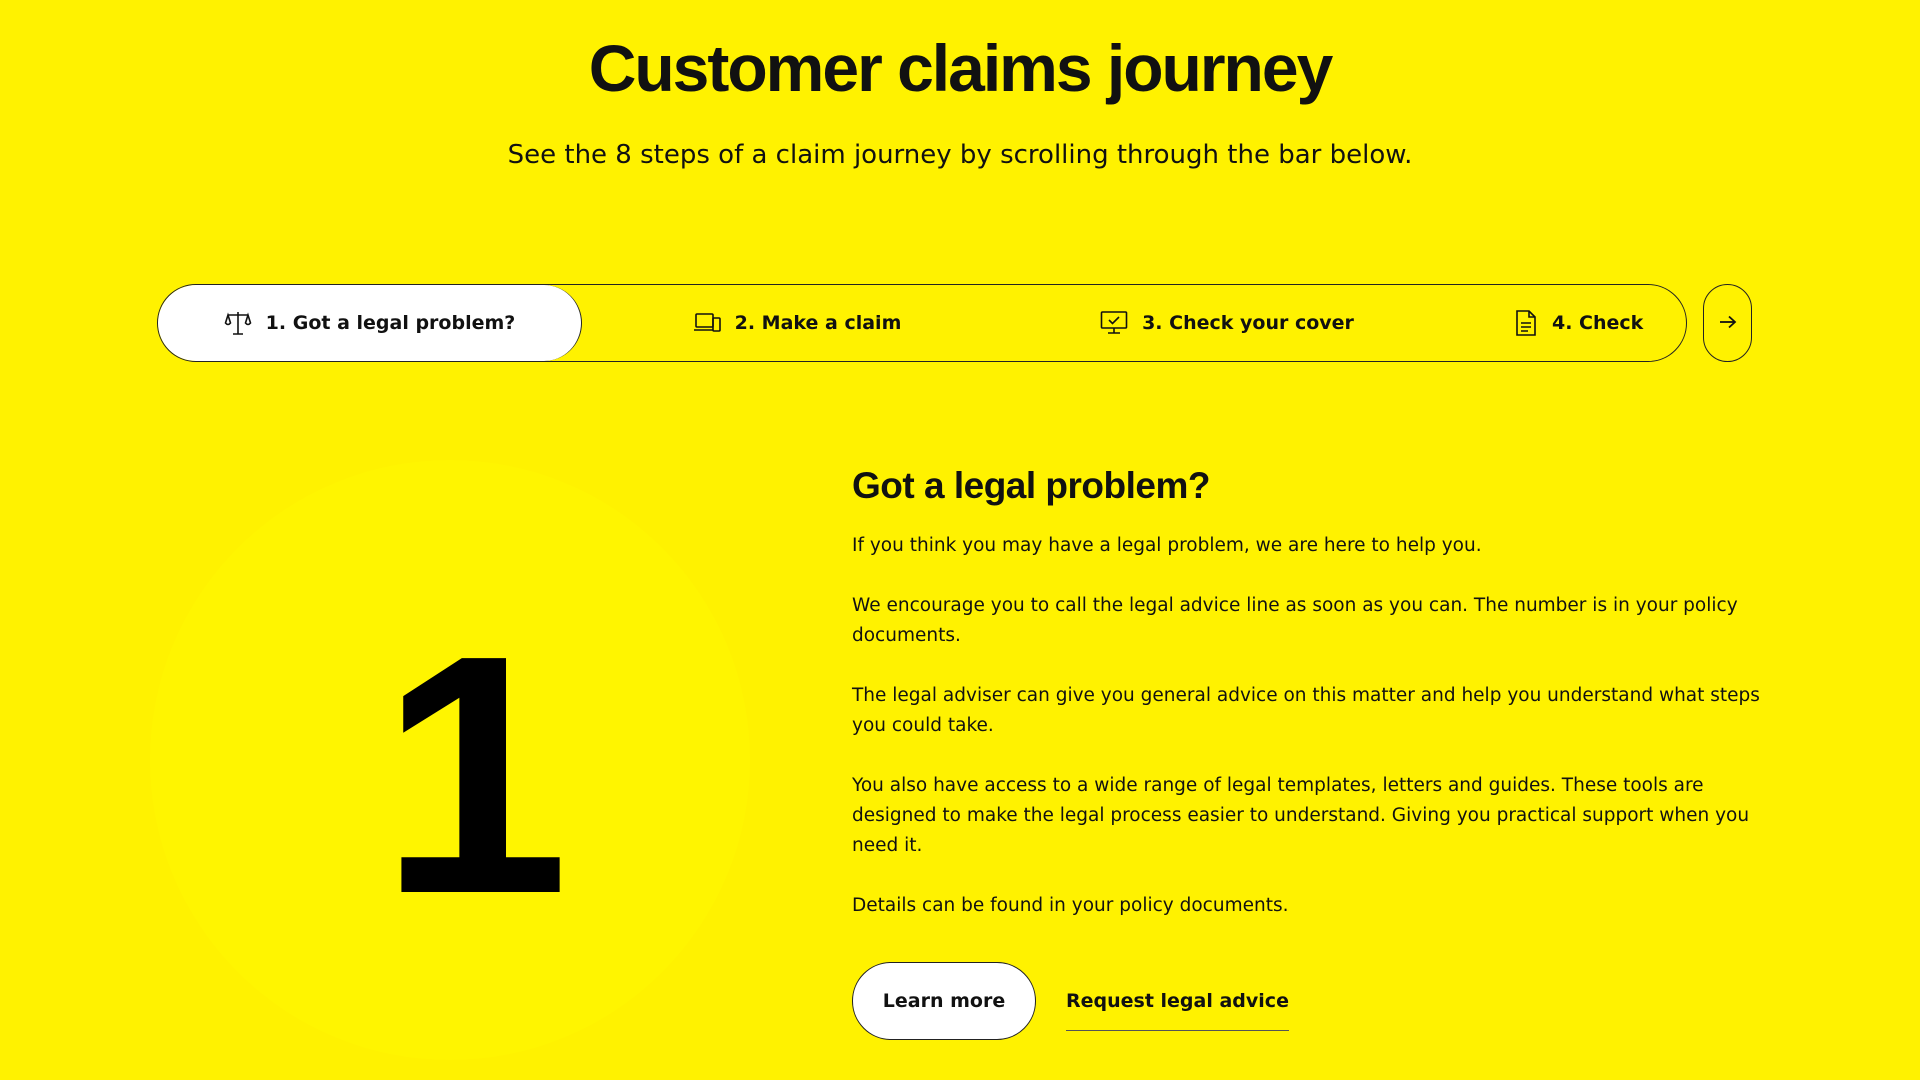 This screenshot has height=1080, width=1920. I want to click on arrow-right-icon, so click(1728, 323).